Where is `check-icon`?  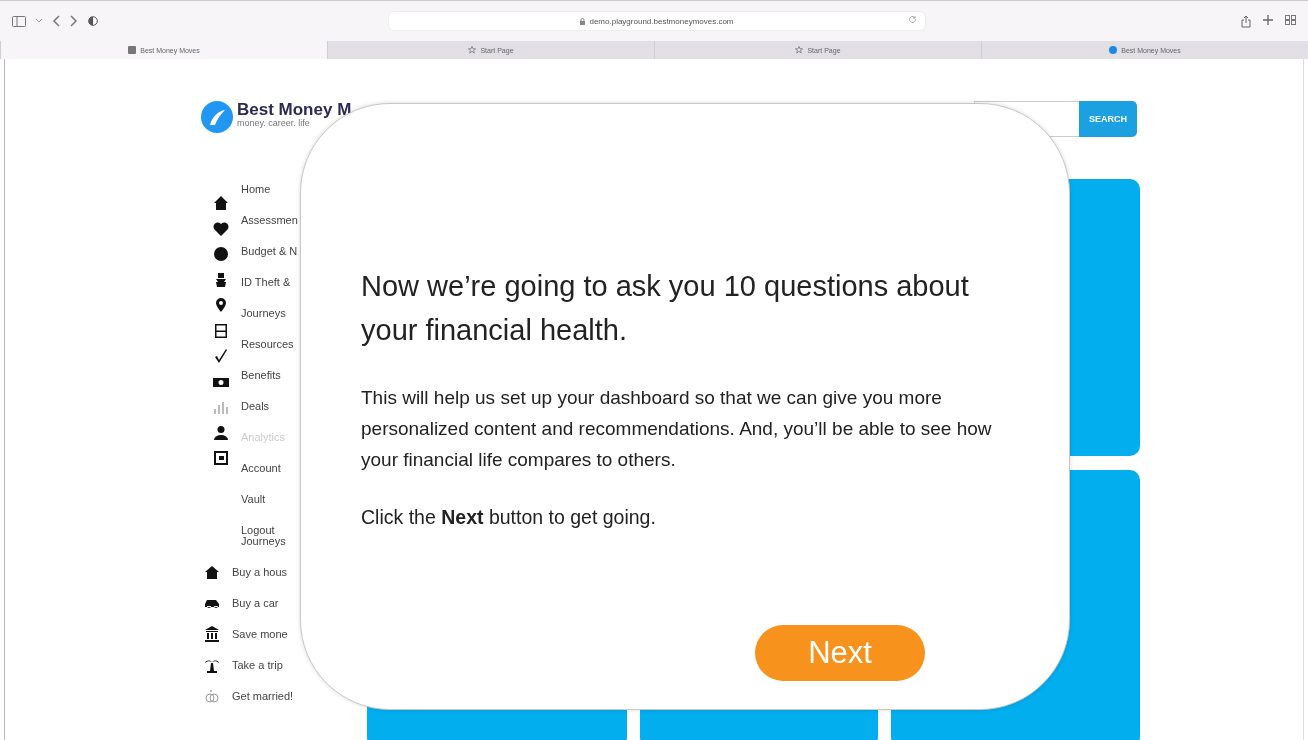
check-icon is located at coordinates (221, 356).